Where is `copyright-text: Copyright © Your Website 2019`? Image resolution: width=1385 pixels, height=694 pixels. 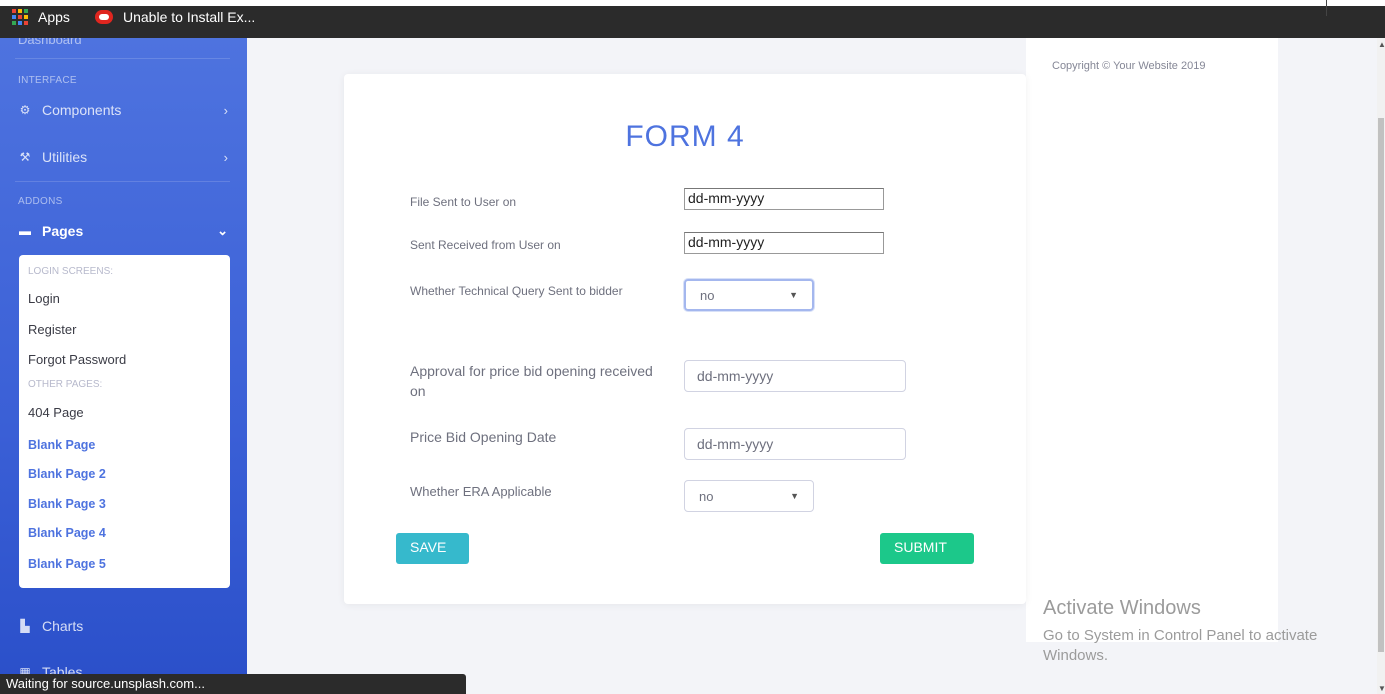
copyright-text: Copyright © Your Website 2019 is located at coordinates (1129, 66).